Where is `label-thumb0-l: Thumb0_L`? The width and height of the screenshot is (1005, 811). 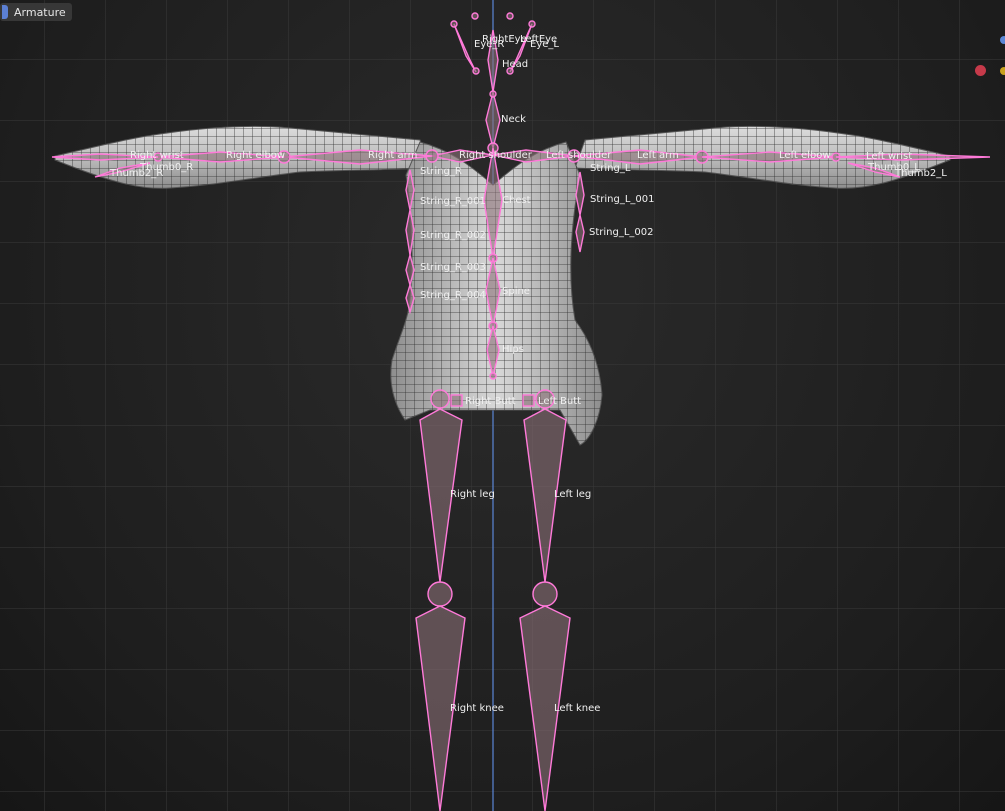
label-thumb0-l: Thumb0_L is located at coordinates (893, 167).